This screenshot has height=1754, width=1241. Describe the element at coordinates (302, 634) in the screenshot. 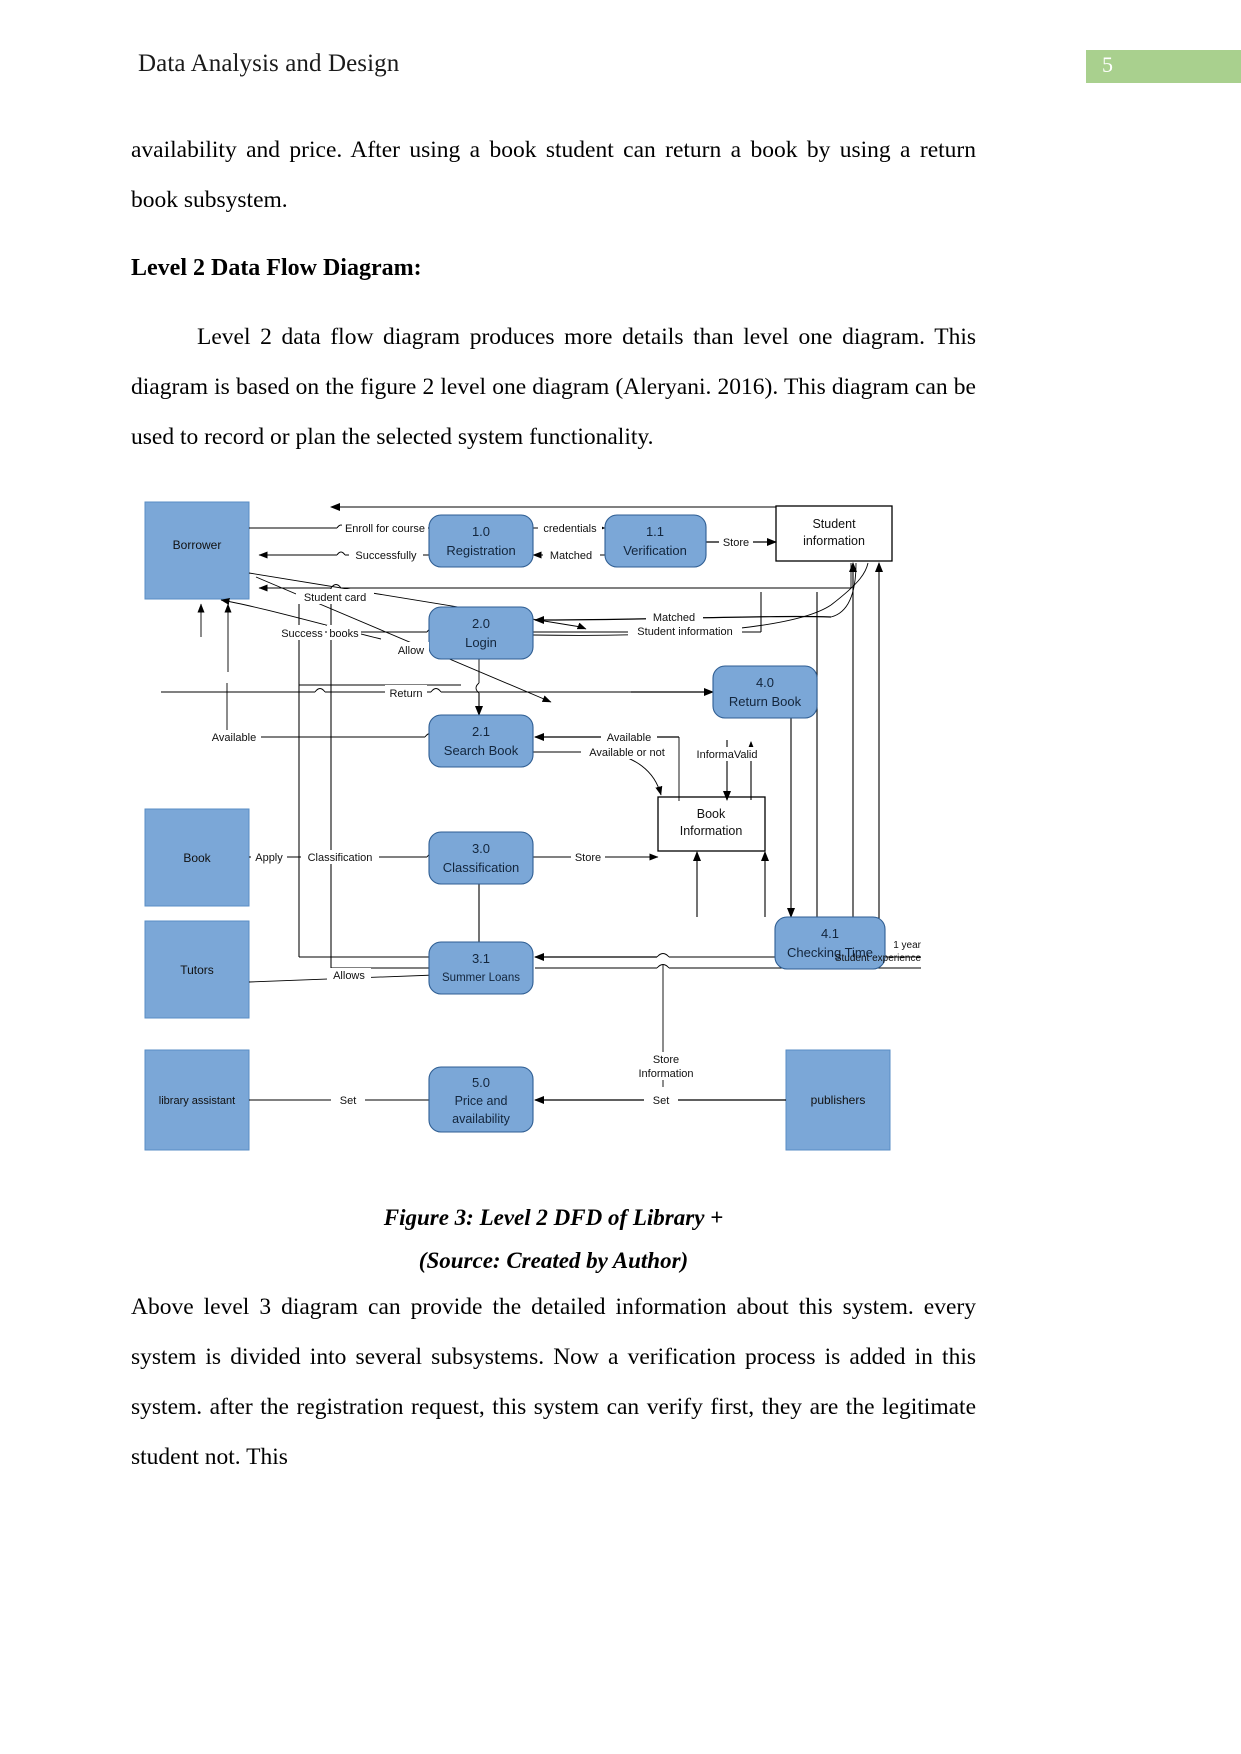

I see `flow-label-success: Success` at that location.